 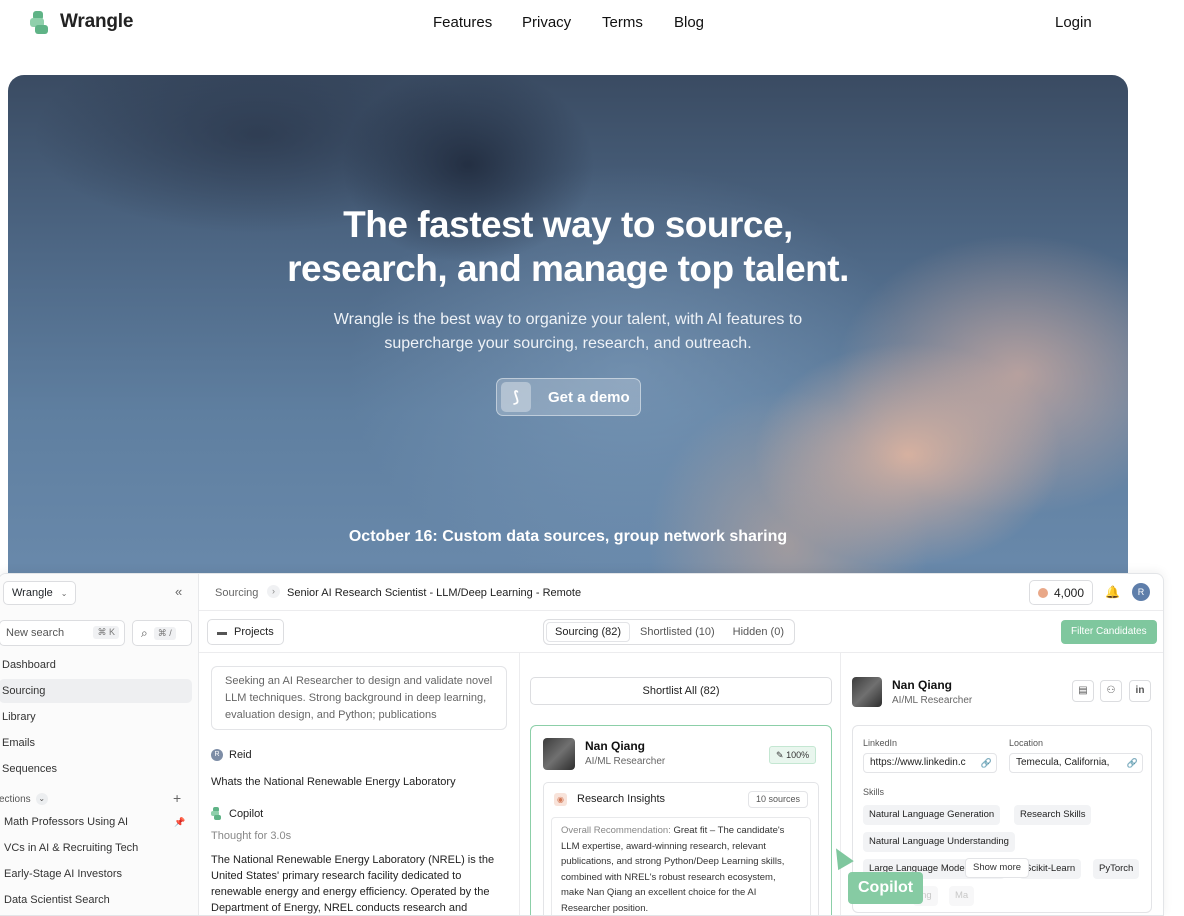 I want to click on add-contact-icon: ⚇, so click(x=1111, y=691).